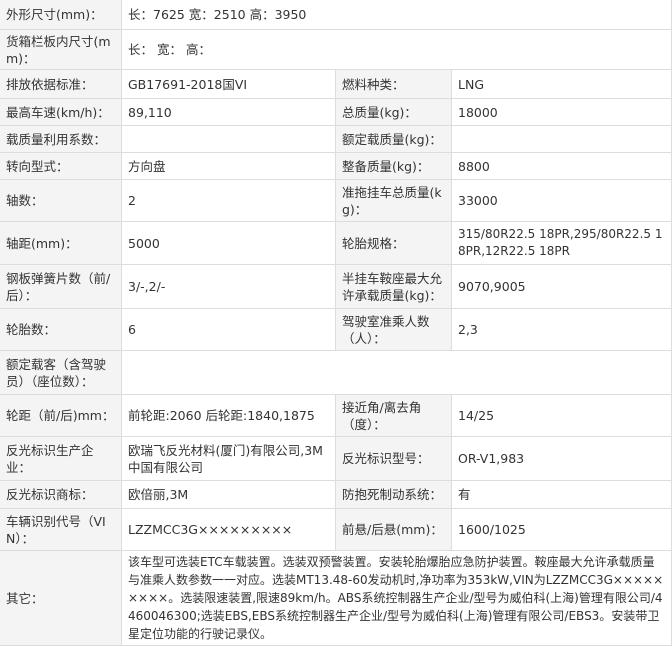  Describe the element at coordinates (61, 287) in the screenshot. I see `label-leaf-springs: 钢板弹簧片数（前/后）：` at that location.